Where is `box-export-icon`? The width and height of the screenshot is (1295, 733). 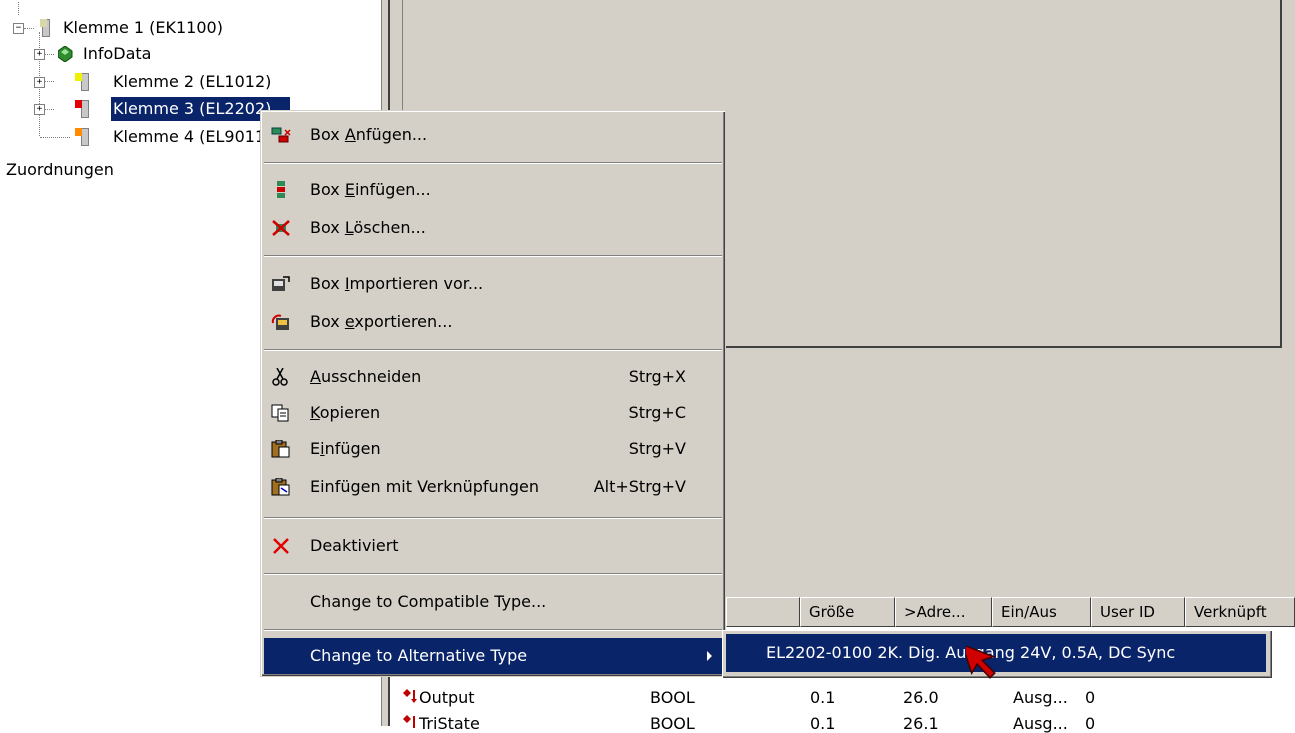 box-export-icon is located at coordinates (280, 322).